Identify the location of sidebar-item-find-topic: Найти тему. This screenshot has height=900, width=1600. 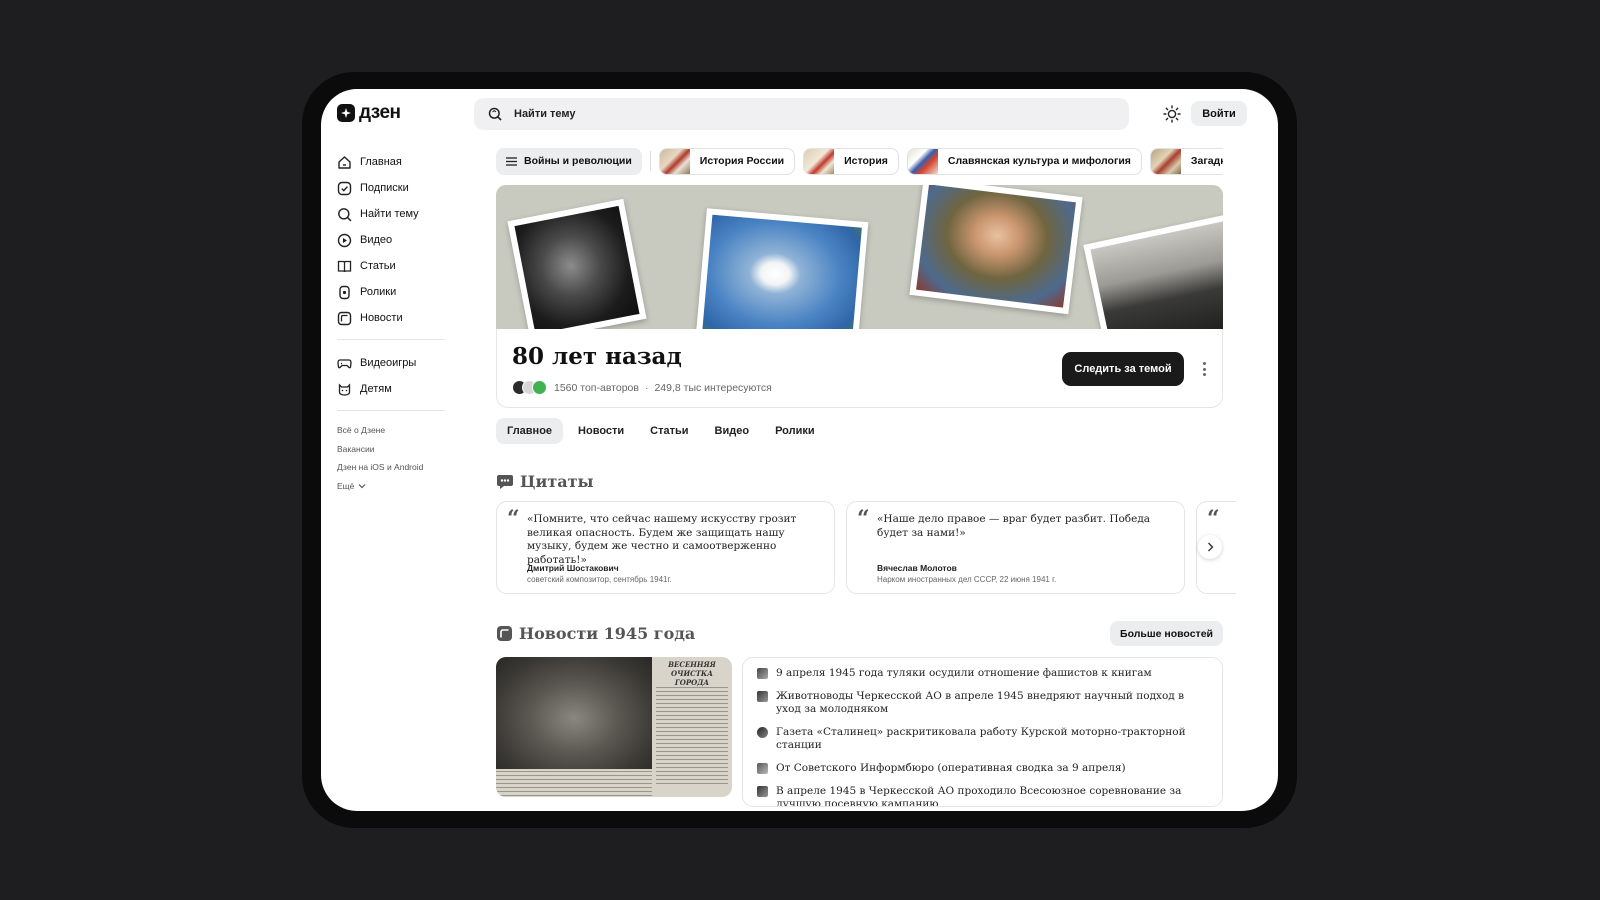
(392, 214).